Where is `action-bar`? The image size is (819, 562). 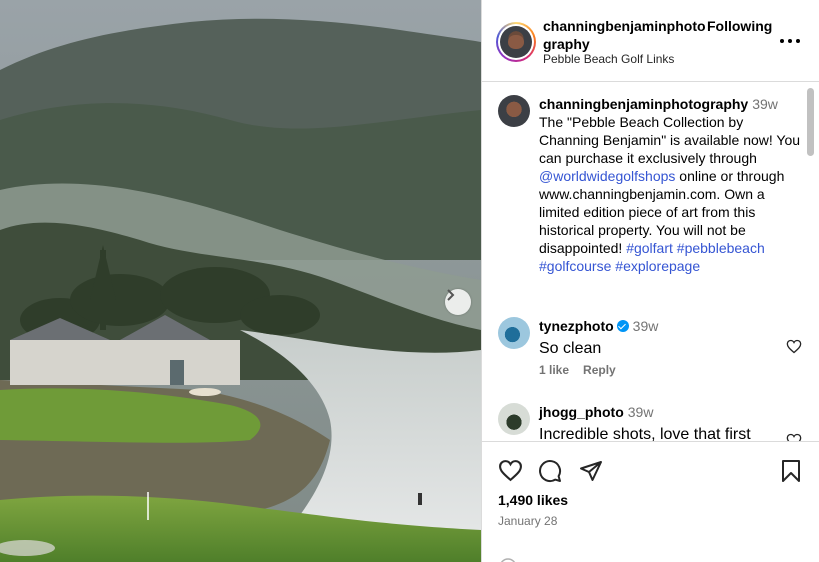
action-bar is located at coordinates (651, 472).